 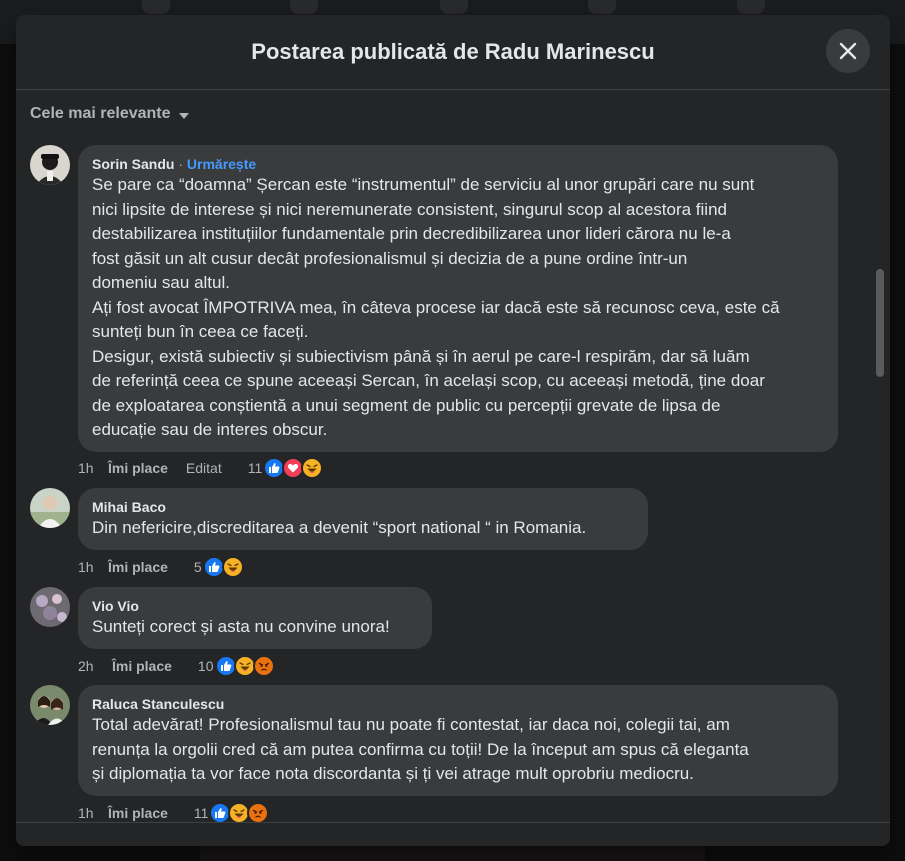 What do you see at coordinates (174, 811) in the screenshot?
I see `comment-actions: 1h Îmi place 11` at bounding box center [174, 811].